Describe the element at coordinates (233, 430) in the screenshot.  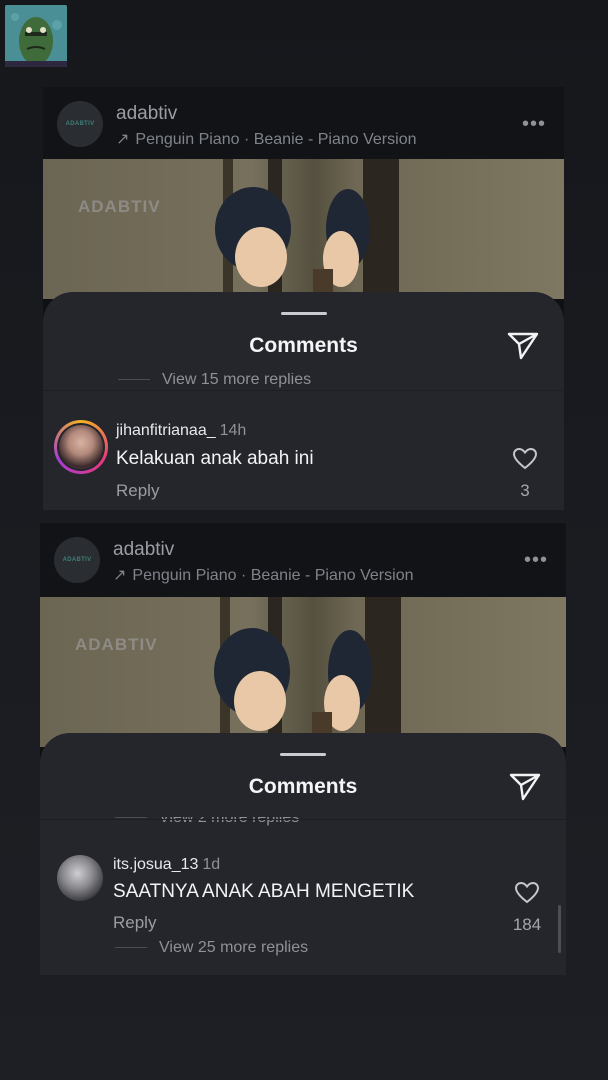
I see `comment-time: 14h` at that location.